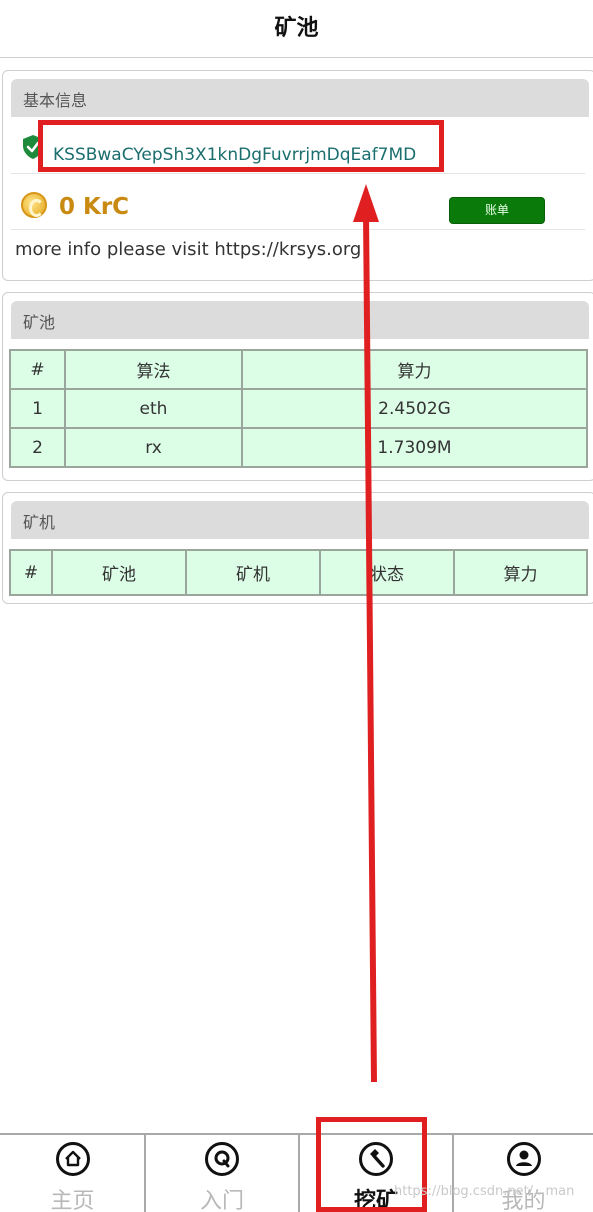 The width and height of the screenshot is (593, 1212). I want to click on top-bar: 矿池, so click(296, 29).